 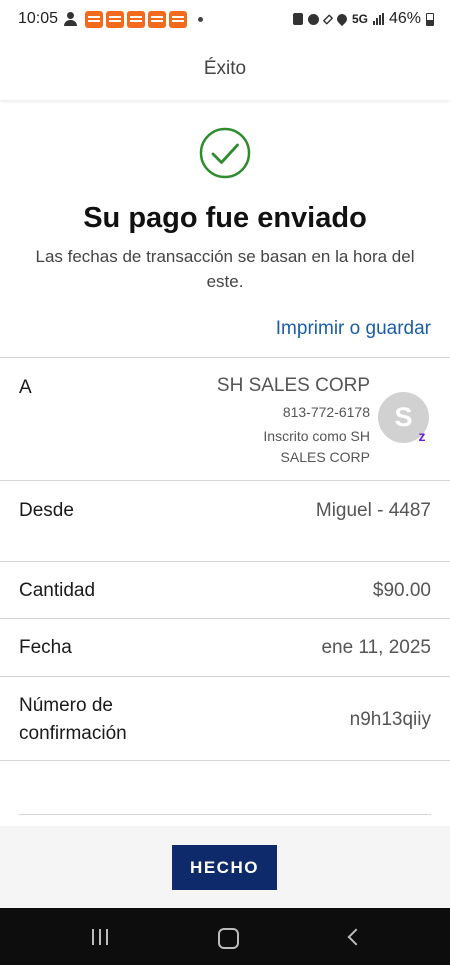 I want to click on amount-value: $90.00, so click(x=401, y=590).